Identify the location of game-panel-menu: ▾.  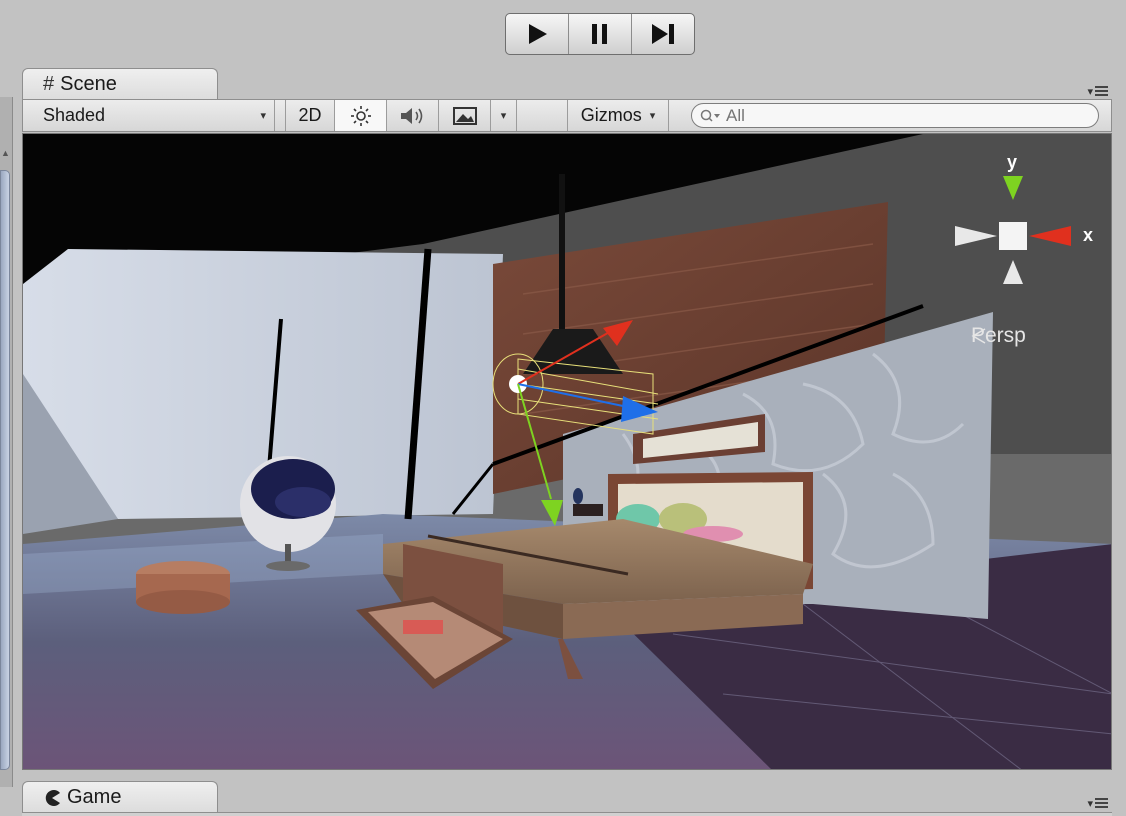
(1093, 803).